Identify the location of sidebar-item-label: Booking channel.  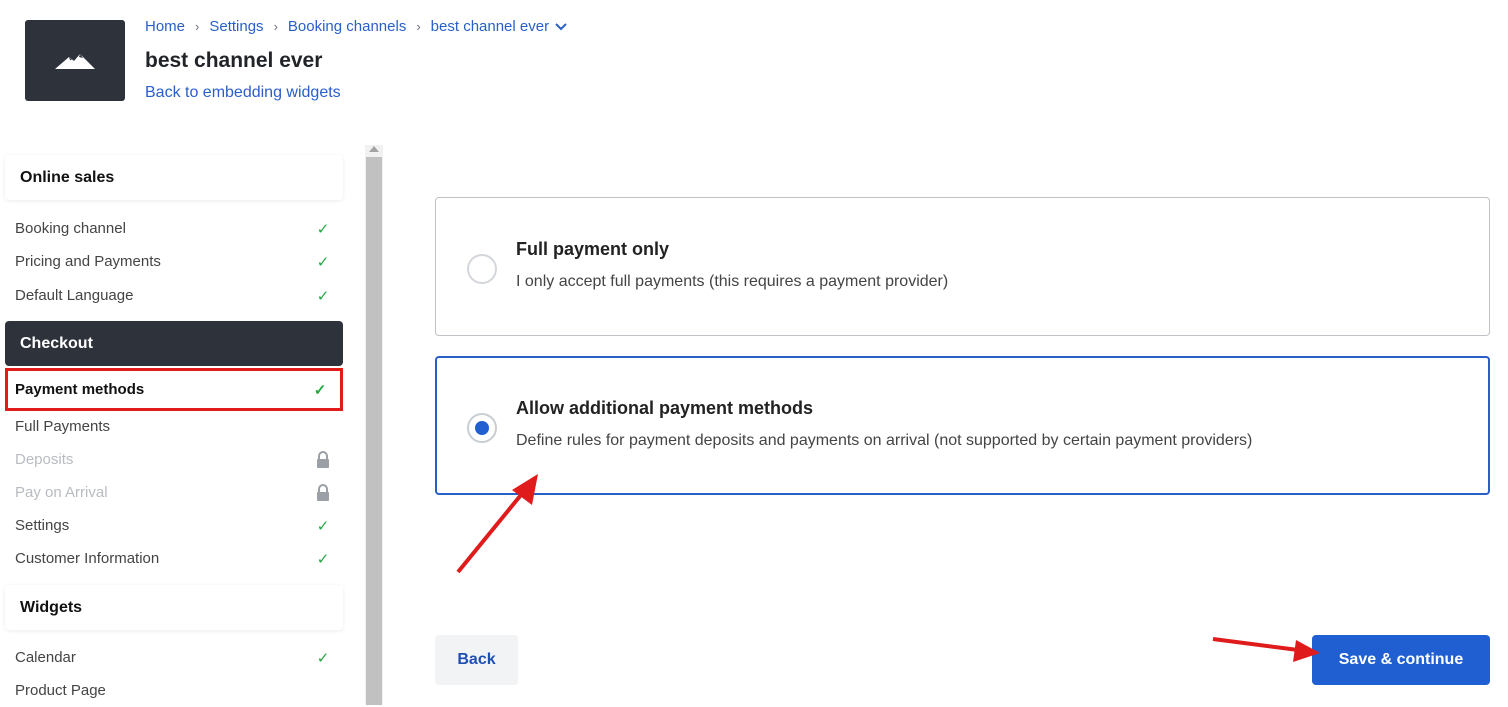
(70, 228).